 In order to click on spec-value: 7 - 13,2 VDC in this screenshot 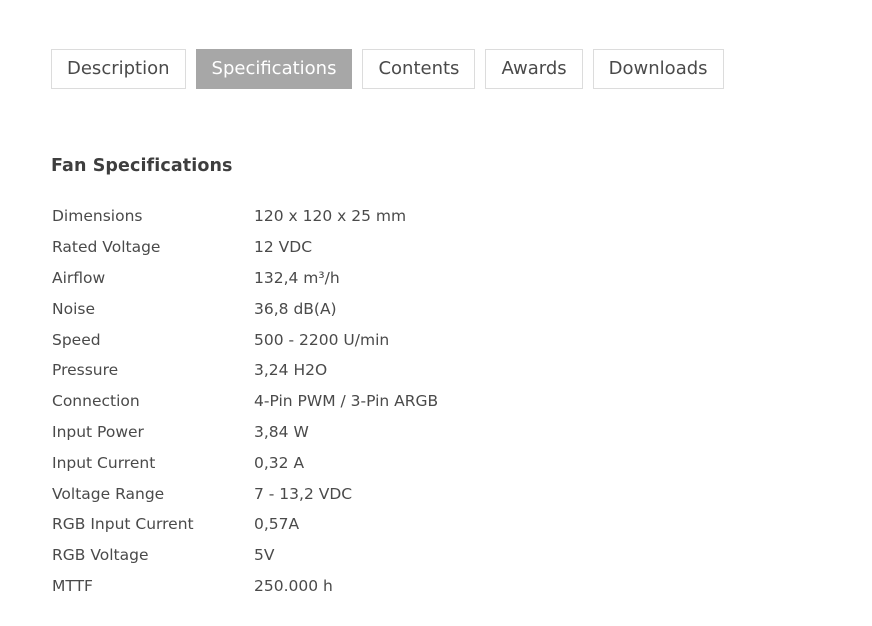, I will do `click(303, 493)`.